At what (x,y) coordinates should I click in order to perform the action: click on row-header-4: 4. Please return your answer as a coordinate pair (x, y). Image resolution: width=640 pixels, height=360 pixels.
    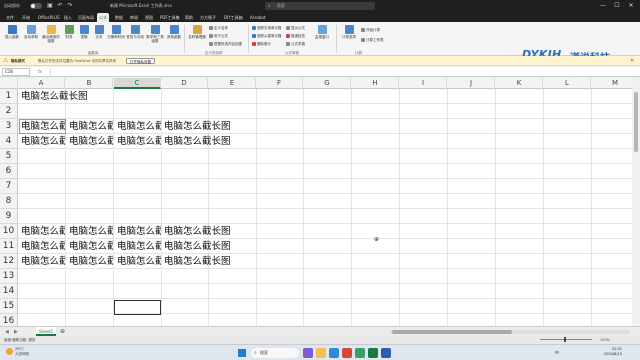
    Looking at the image, I should click on (9, 141).